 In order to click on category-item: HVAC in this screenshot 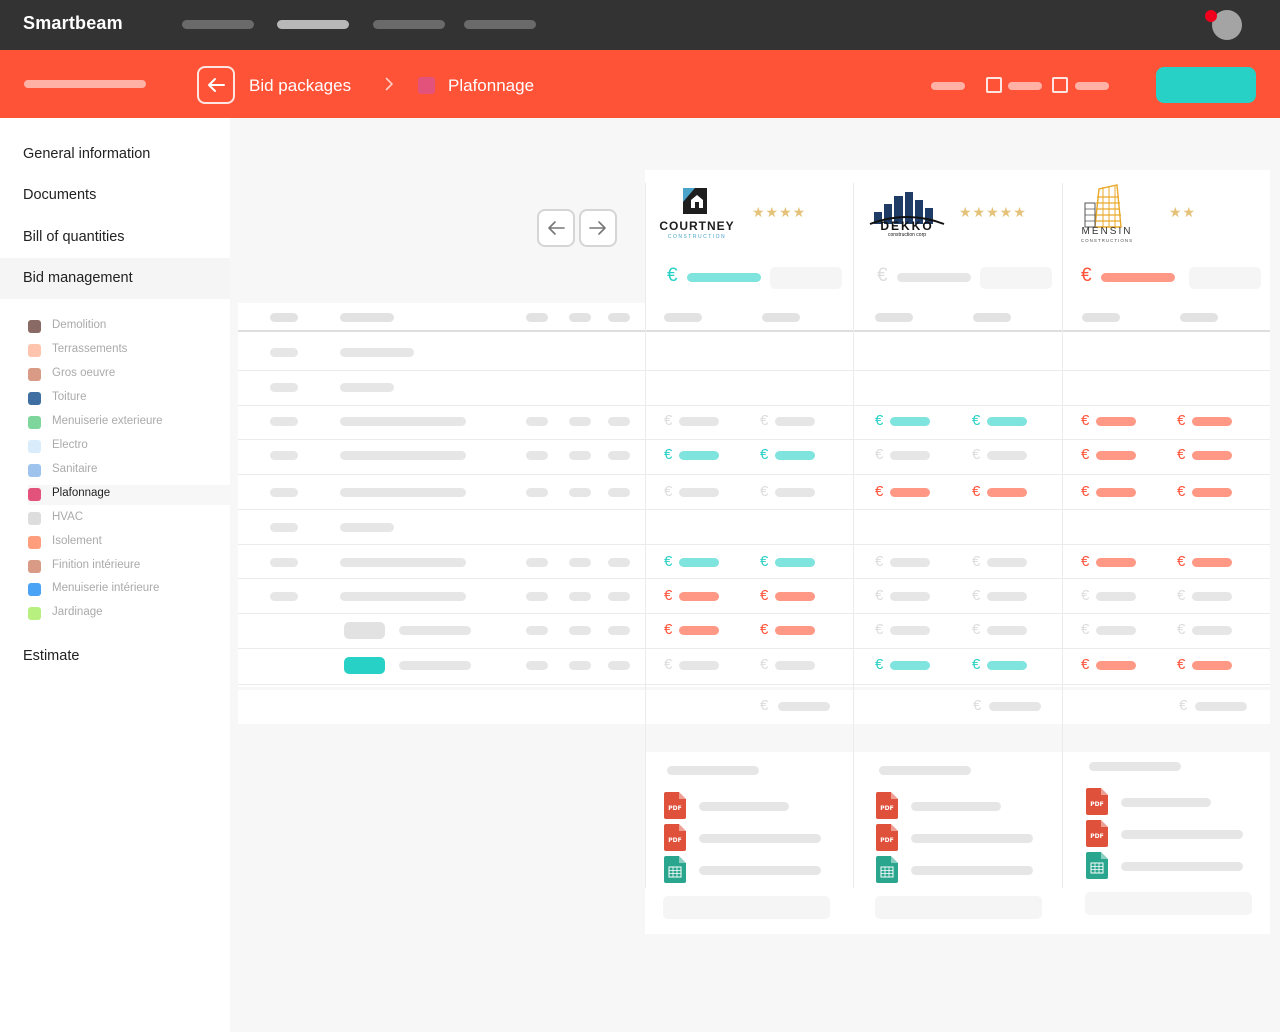, I will do `click(129, 519)`.